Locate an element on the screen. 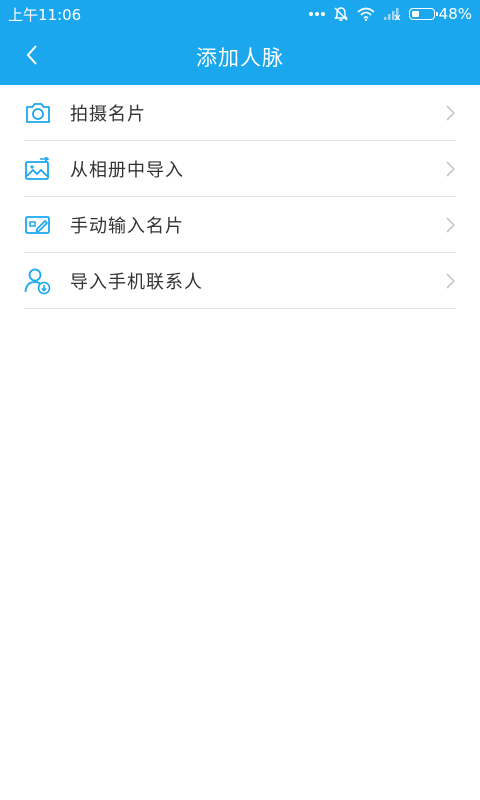 This screenshot has width=480, height=800. status-icons: 48% is located at coordinates (390, 14).